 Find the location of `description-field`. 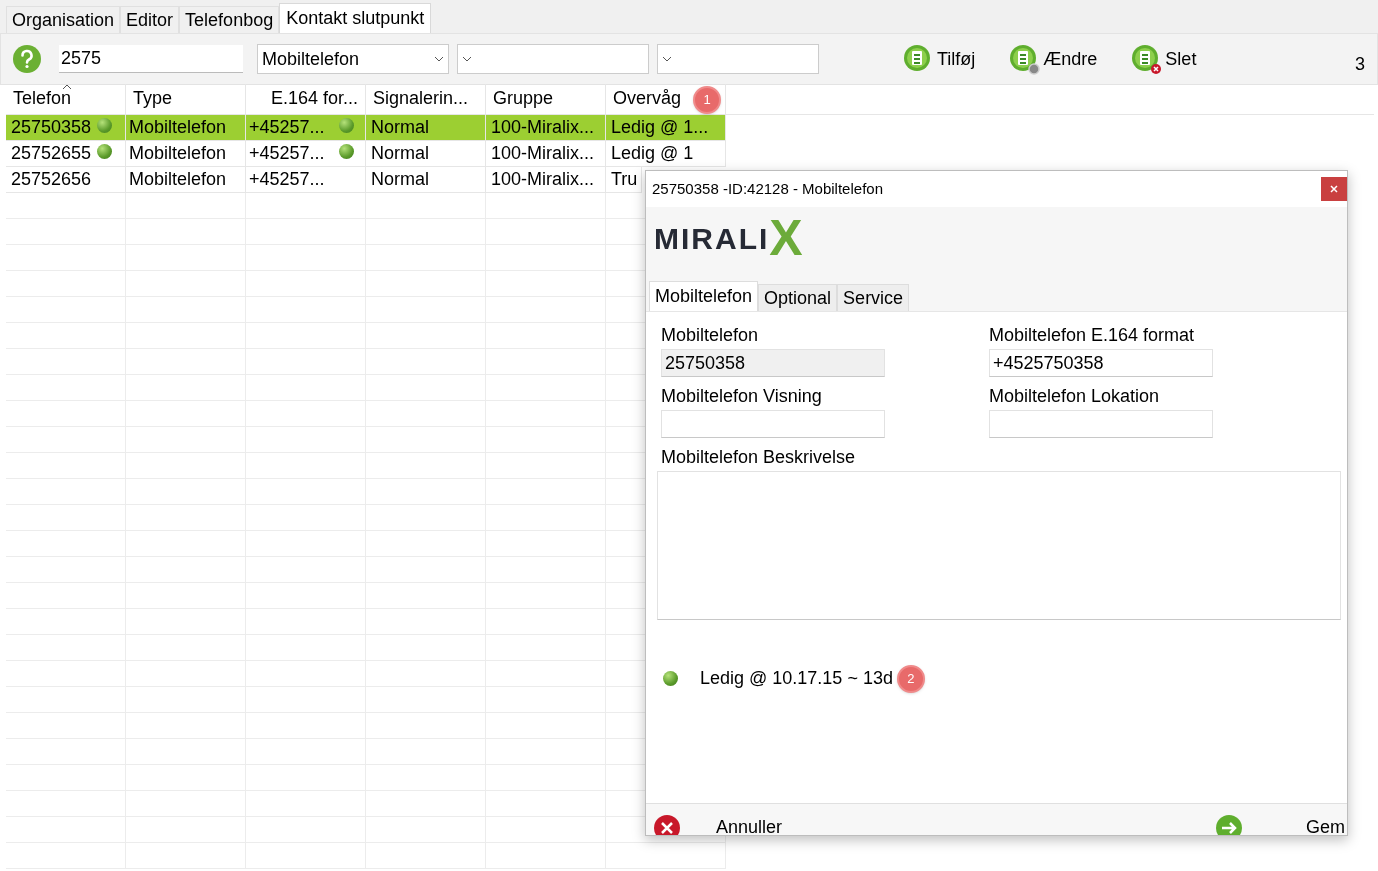

description-field is located at coordinates (999, 545).